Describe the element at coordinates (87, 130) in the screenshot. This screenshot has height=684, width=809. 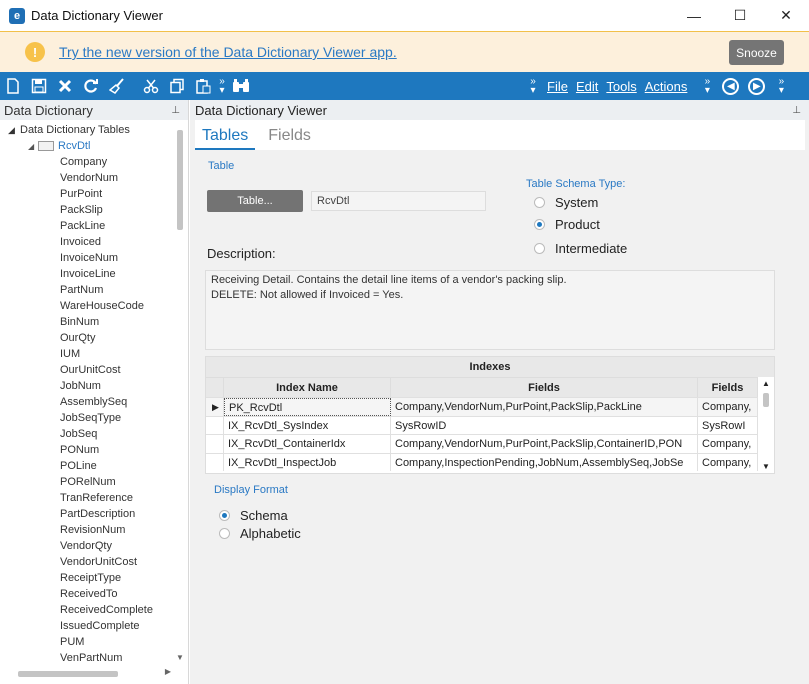
I see `tree-root-node: ◢ Data Dictionary Tables` at that location.